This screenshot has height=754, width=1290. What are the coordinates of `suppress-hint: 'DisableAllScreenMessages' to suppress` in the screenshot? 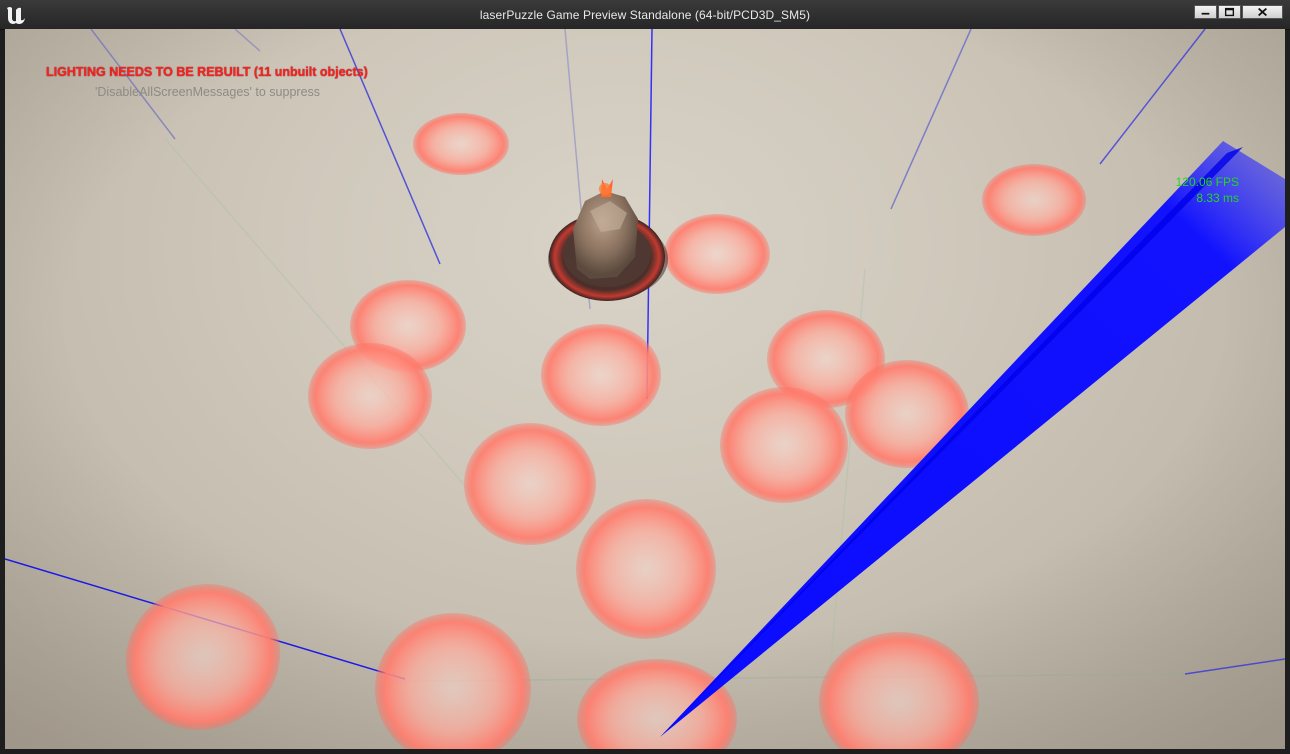 It's located at (208, 92).